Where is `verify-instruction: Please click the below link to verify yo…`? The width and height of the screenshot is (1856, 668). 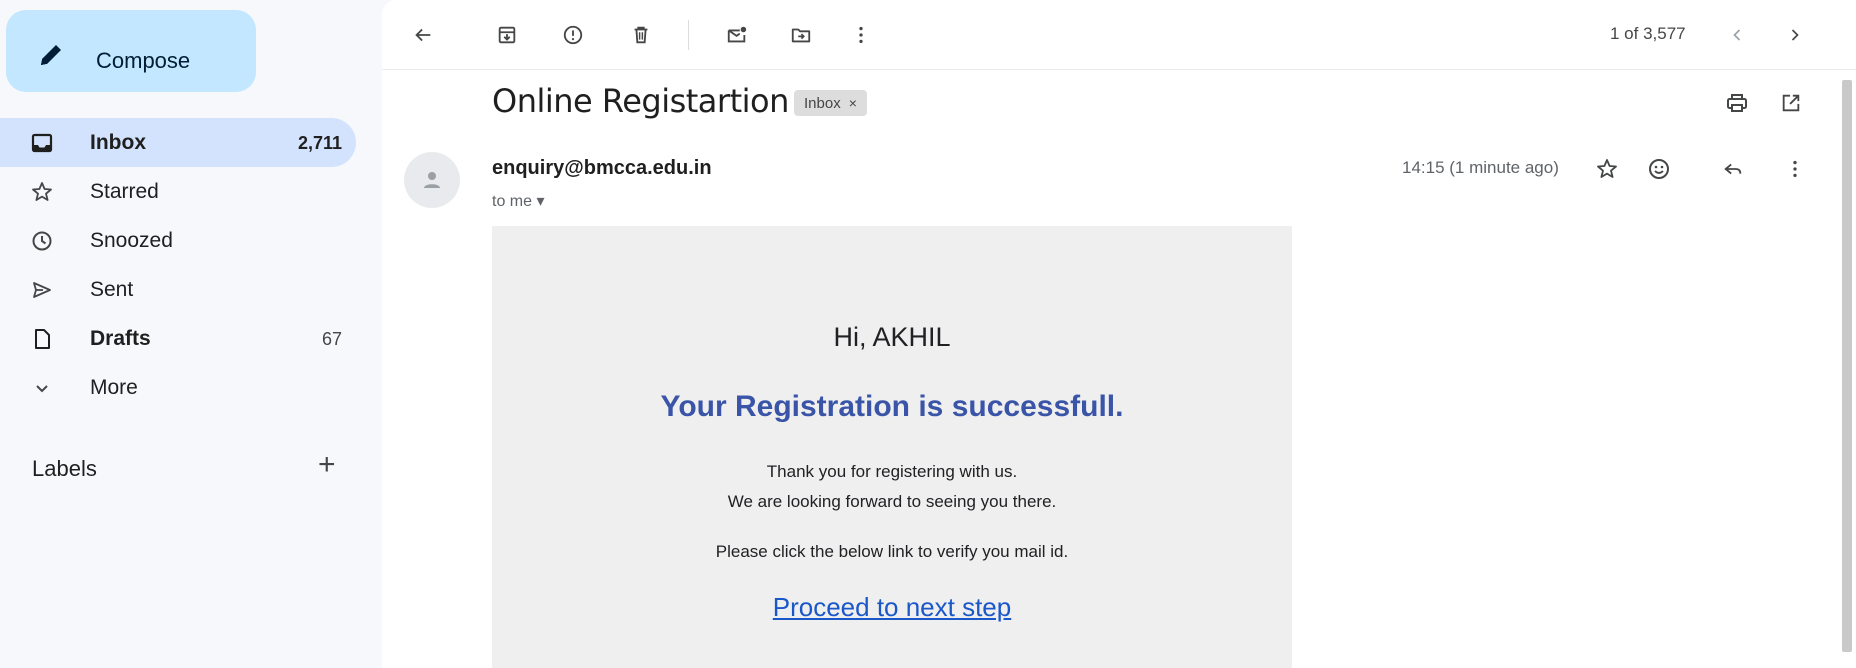
verify-instruction: Please click the below link to verify yo… is located at coordinates (892, 551).